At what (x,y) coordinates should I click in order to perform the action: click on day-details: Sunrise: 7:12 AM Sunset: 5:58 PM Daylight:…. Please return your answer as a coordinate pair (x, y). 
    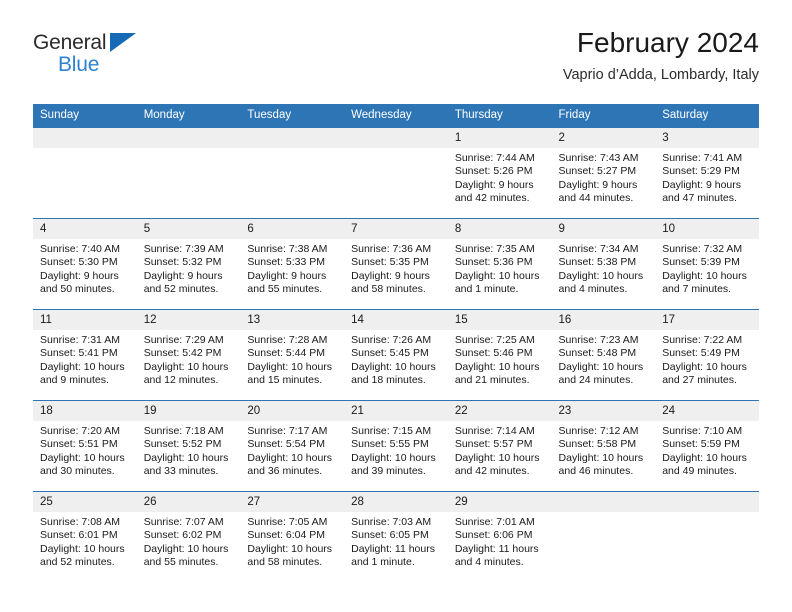
    Looking at the image, I should click on (604, 450).